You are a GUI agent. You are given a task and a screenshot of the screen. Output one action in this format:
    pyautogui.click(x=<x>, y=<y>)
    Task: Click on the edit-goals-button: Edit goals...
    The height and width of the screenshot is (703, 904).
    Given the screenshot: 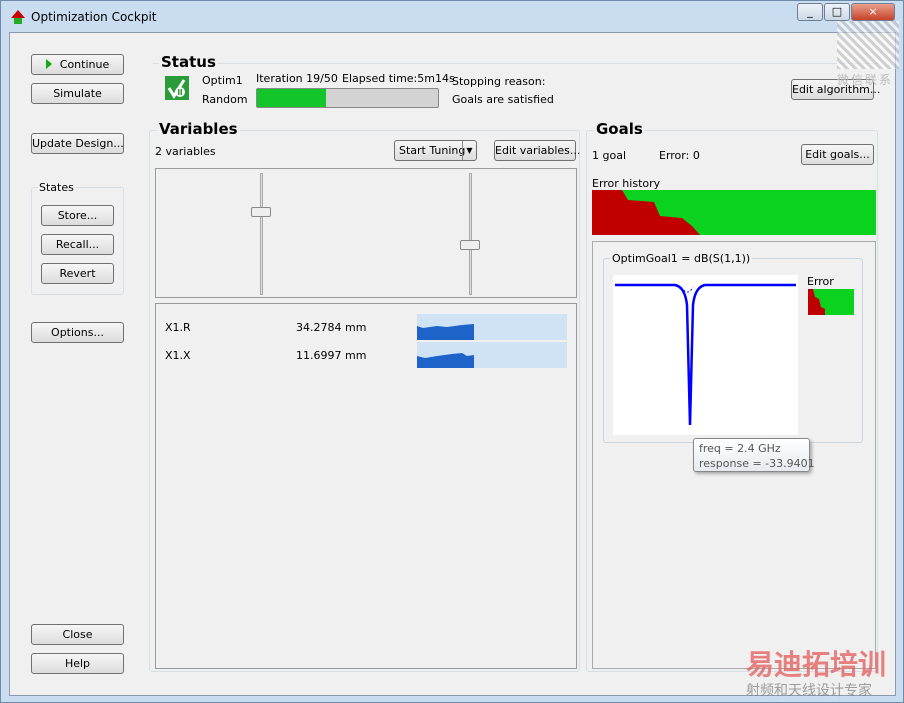 What is the action you would take?
    pyautogui.click(x=837, y=154)
    